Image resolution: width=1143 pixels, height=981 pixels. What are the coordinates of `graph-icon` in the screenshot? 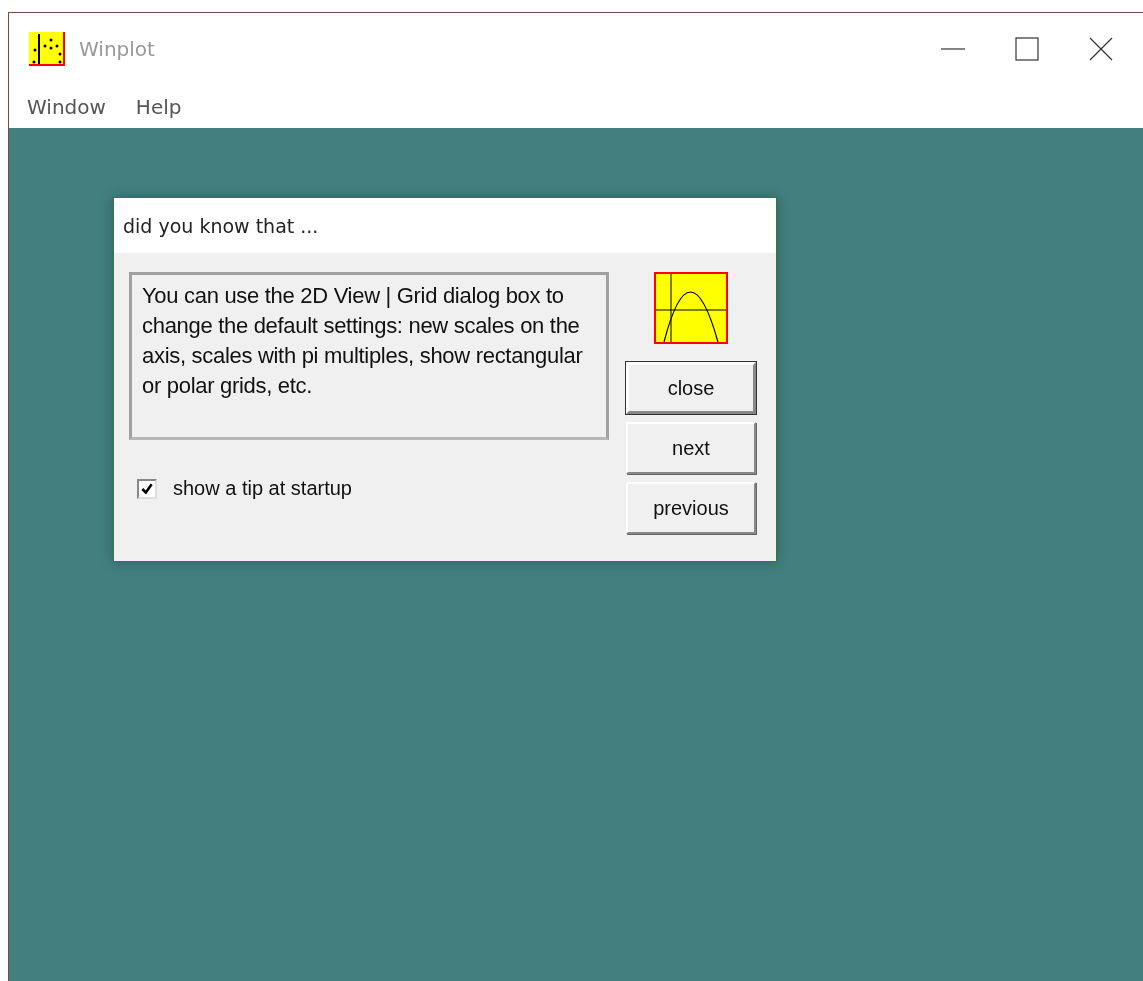 It's located at (691, 308).